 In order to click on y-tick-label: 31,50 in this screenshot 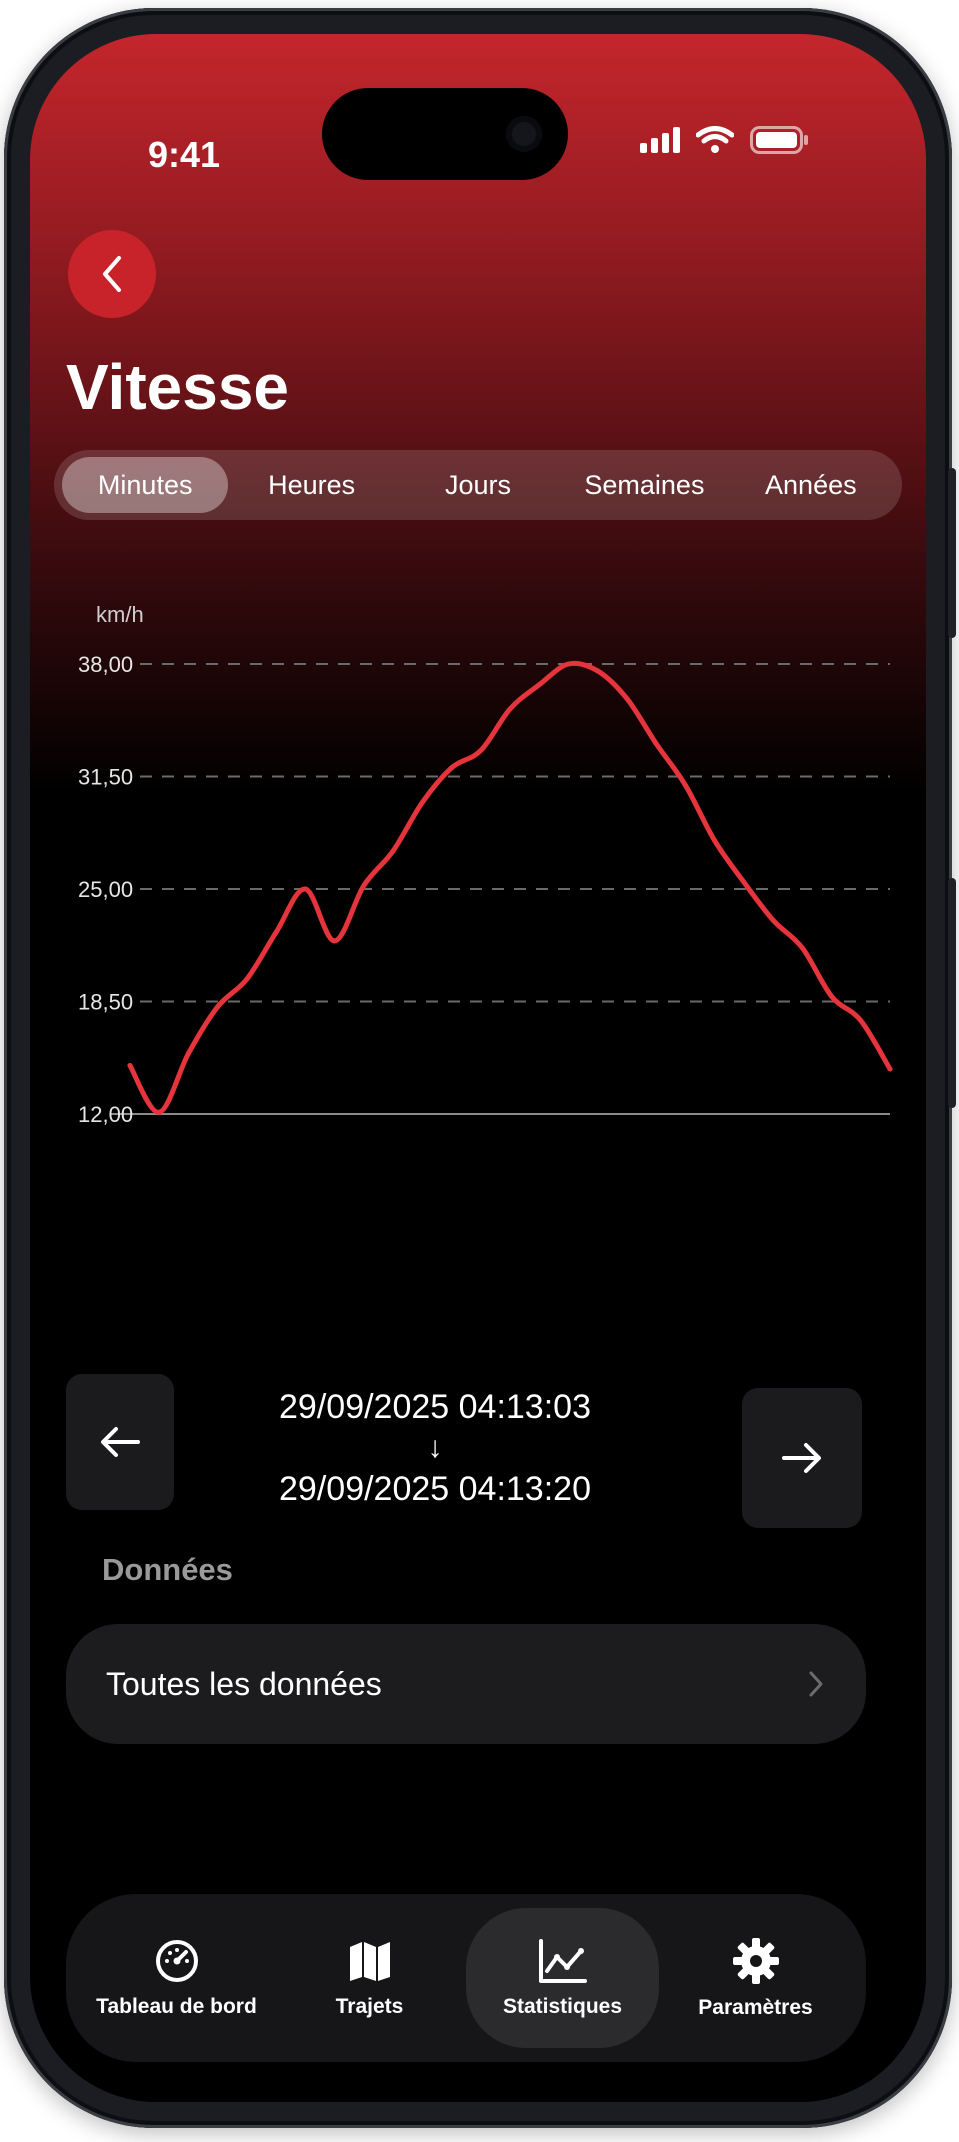, I will do `click(105, 777)`.